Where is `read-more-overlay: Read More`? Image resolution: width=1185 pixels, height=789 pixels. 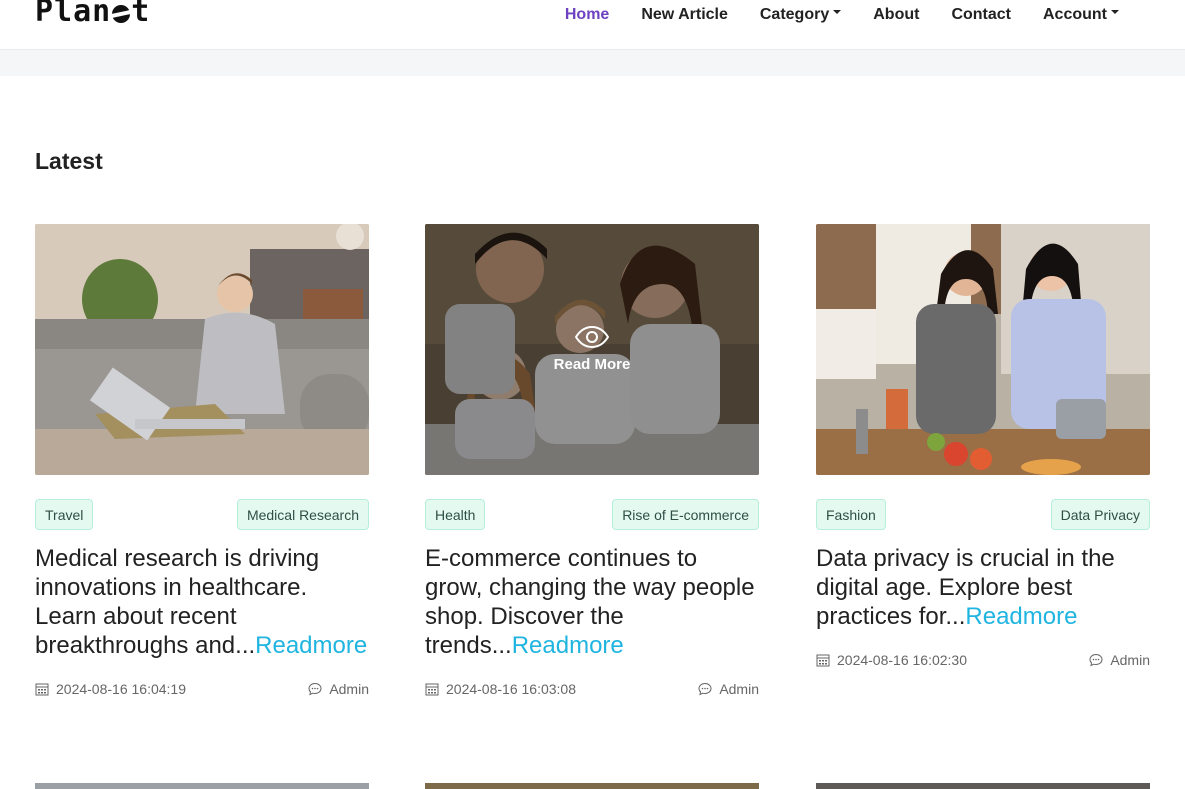 read-more-overlay: Read More is located at coordinates (592, 349).